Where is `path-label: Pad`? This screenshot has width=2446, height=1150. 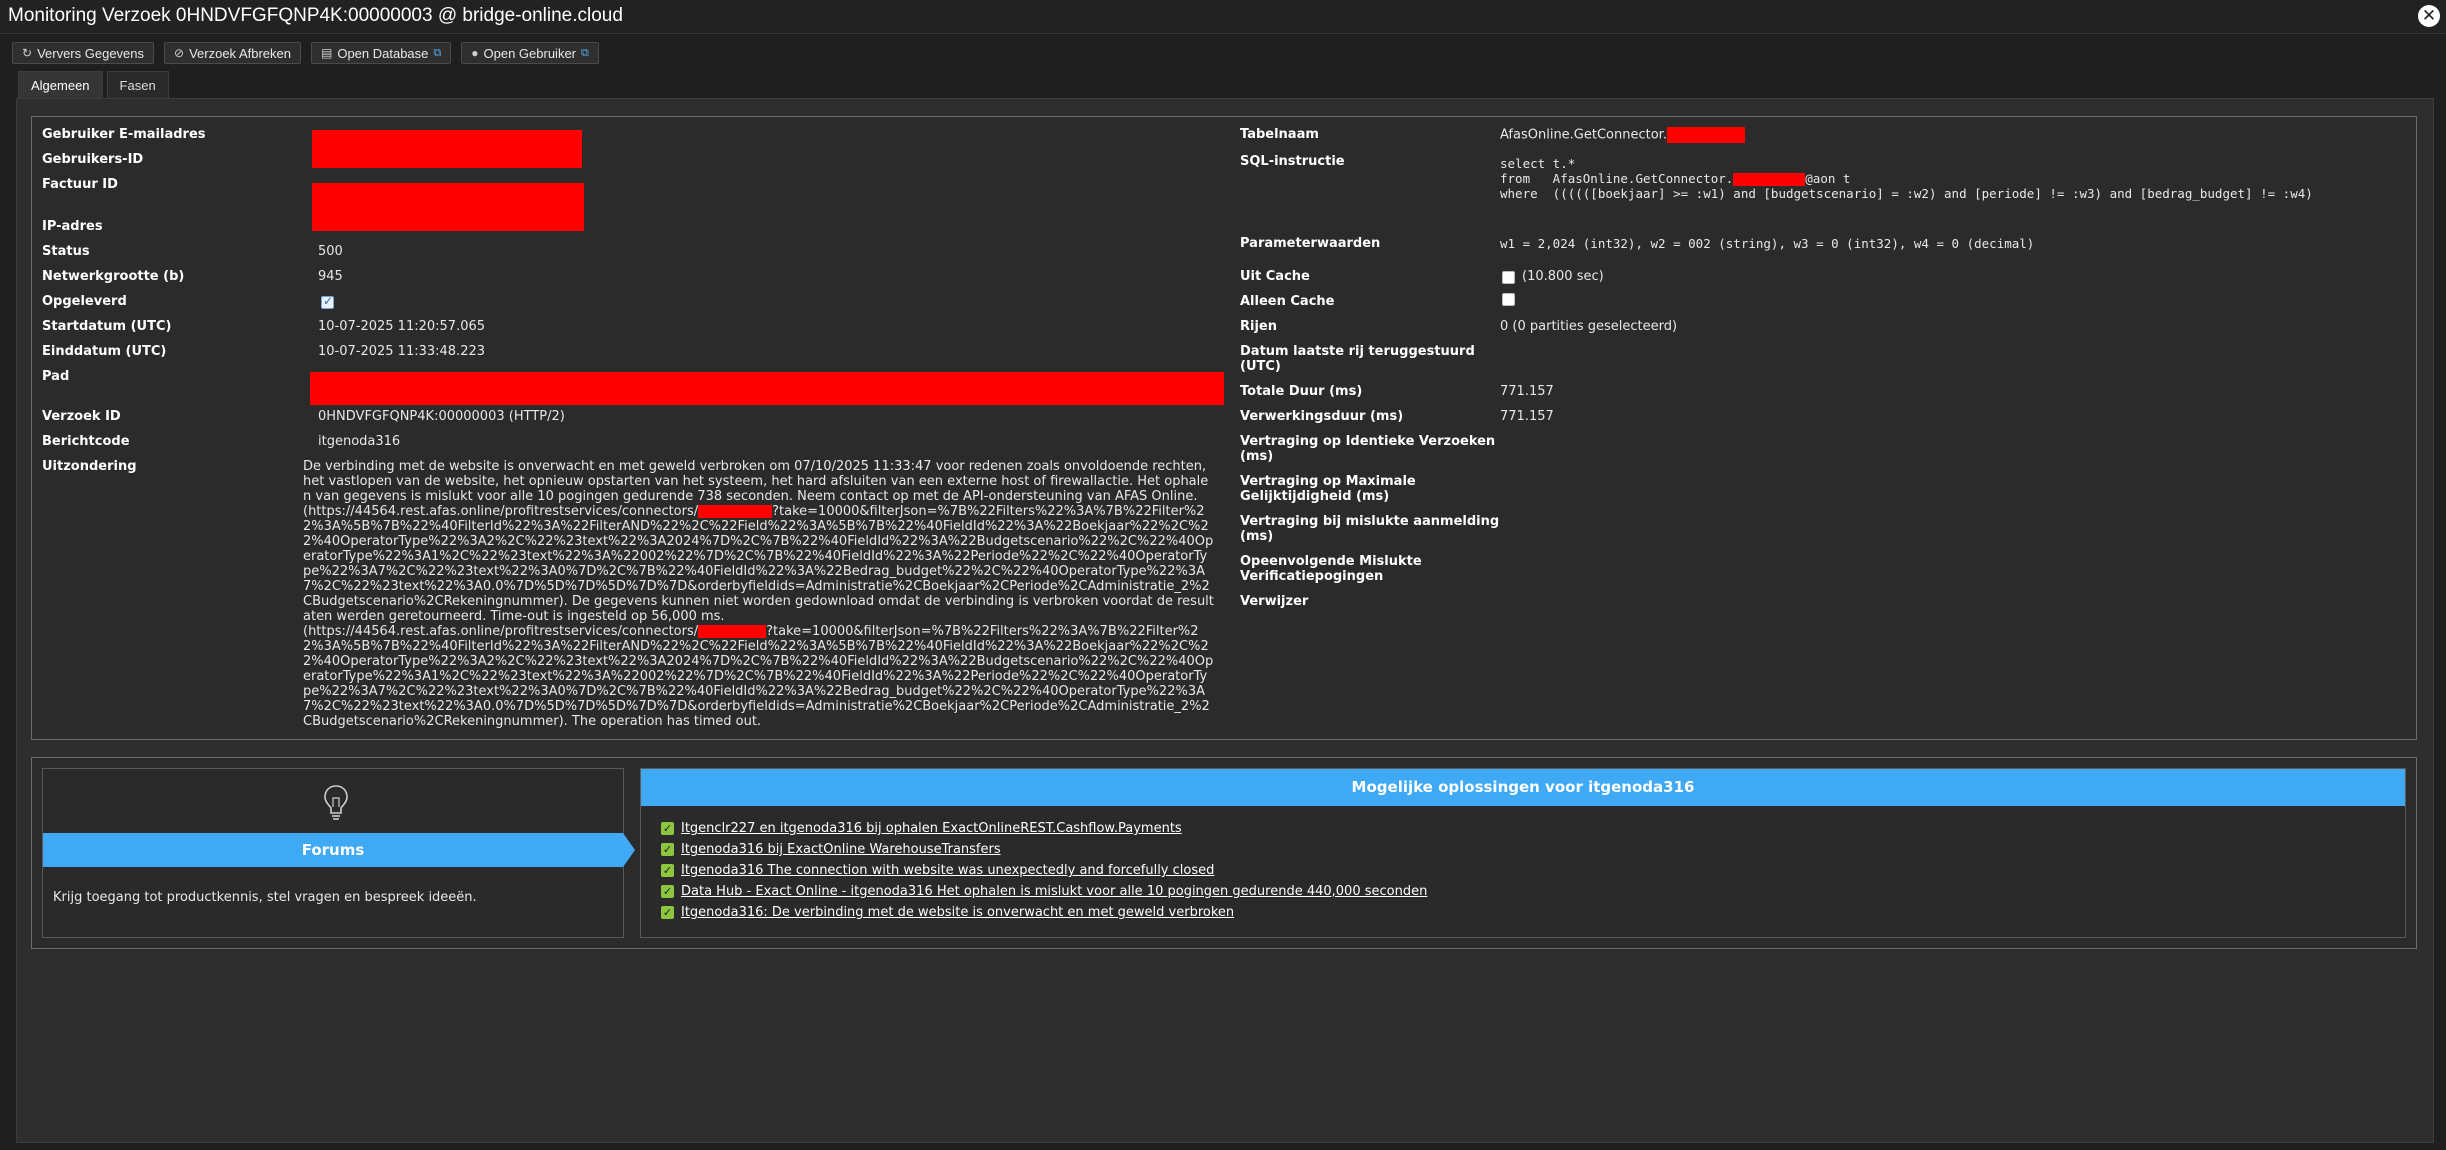
path-label: Pad is located at coordinates (56, 376).